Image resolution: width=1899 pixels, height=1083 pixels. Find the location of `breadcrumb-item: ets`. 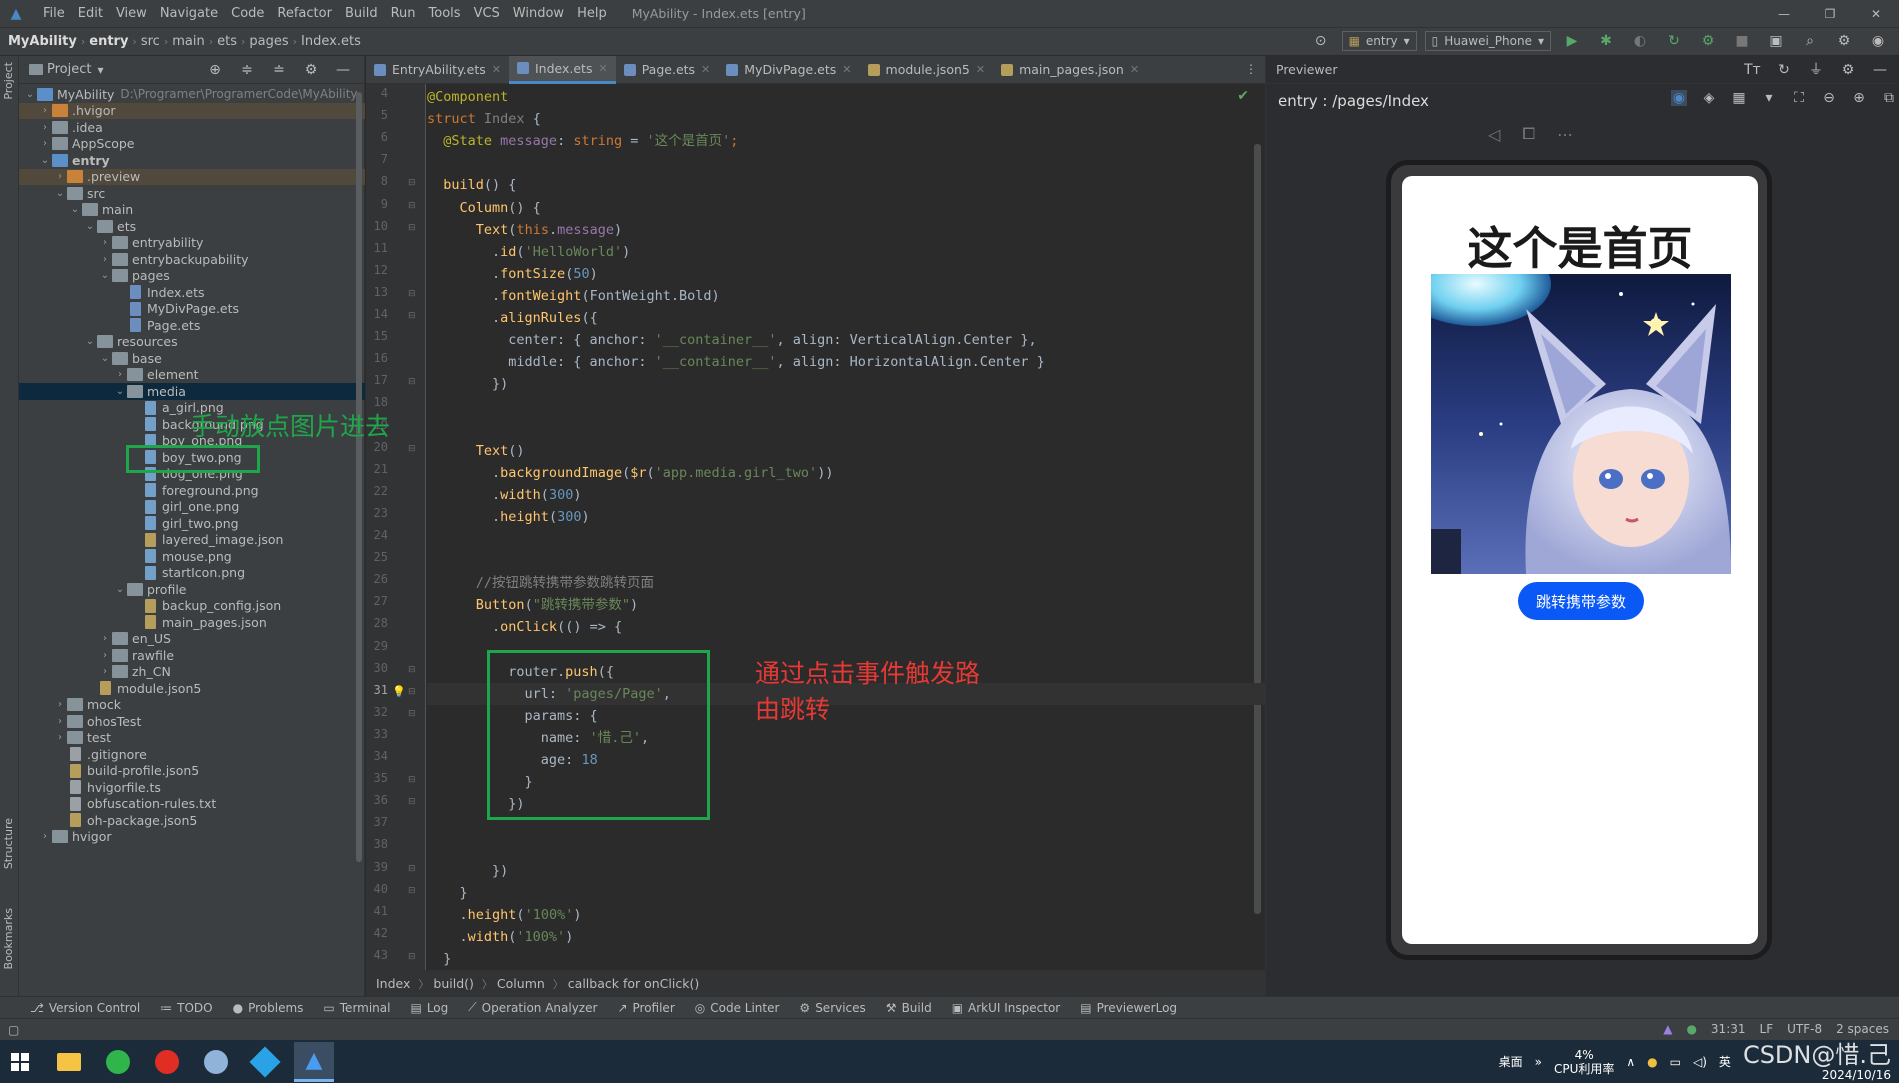

breadcrumb-item: ets is located at coordinates (227, 41).